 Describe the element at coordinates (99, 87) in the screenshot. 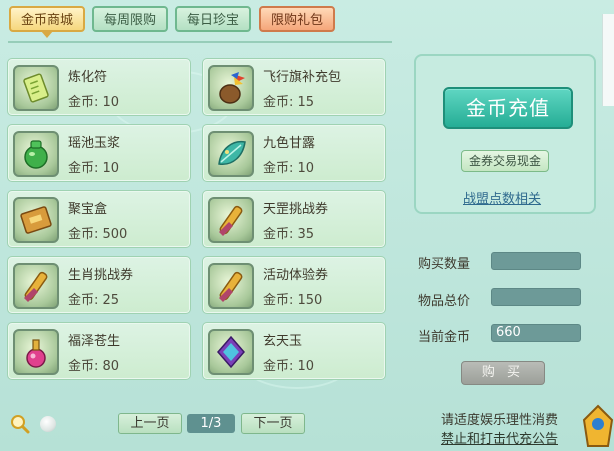

I see `shop-item: 炼化符 金币: 10` at that location.